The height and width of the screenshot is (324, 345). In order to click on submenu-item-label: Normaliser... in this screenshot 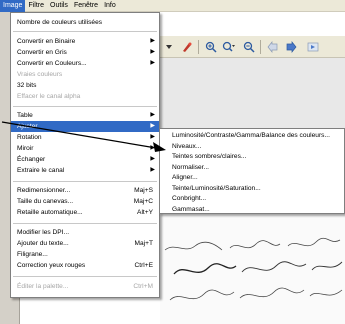, I will do `click(191, 167)`.